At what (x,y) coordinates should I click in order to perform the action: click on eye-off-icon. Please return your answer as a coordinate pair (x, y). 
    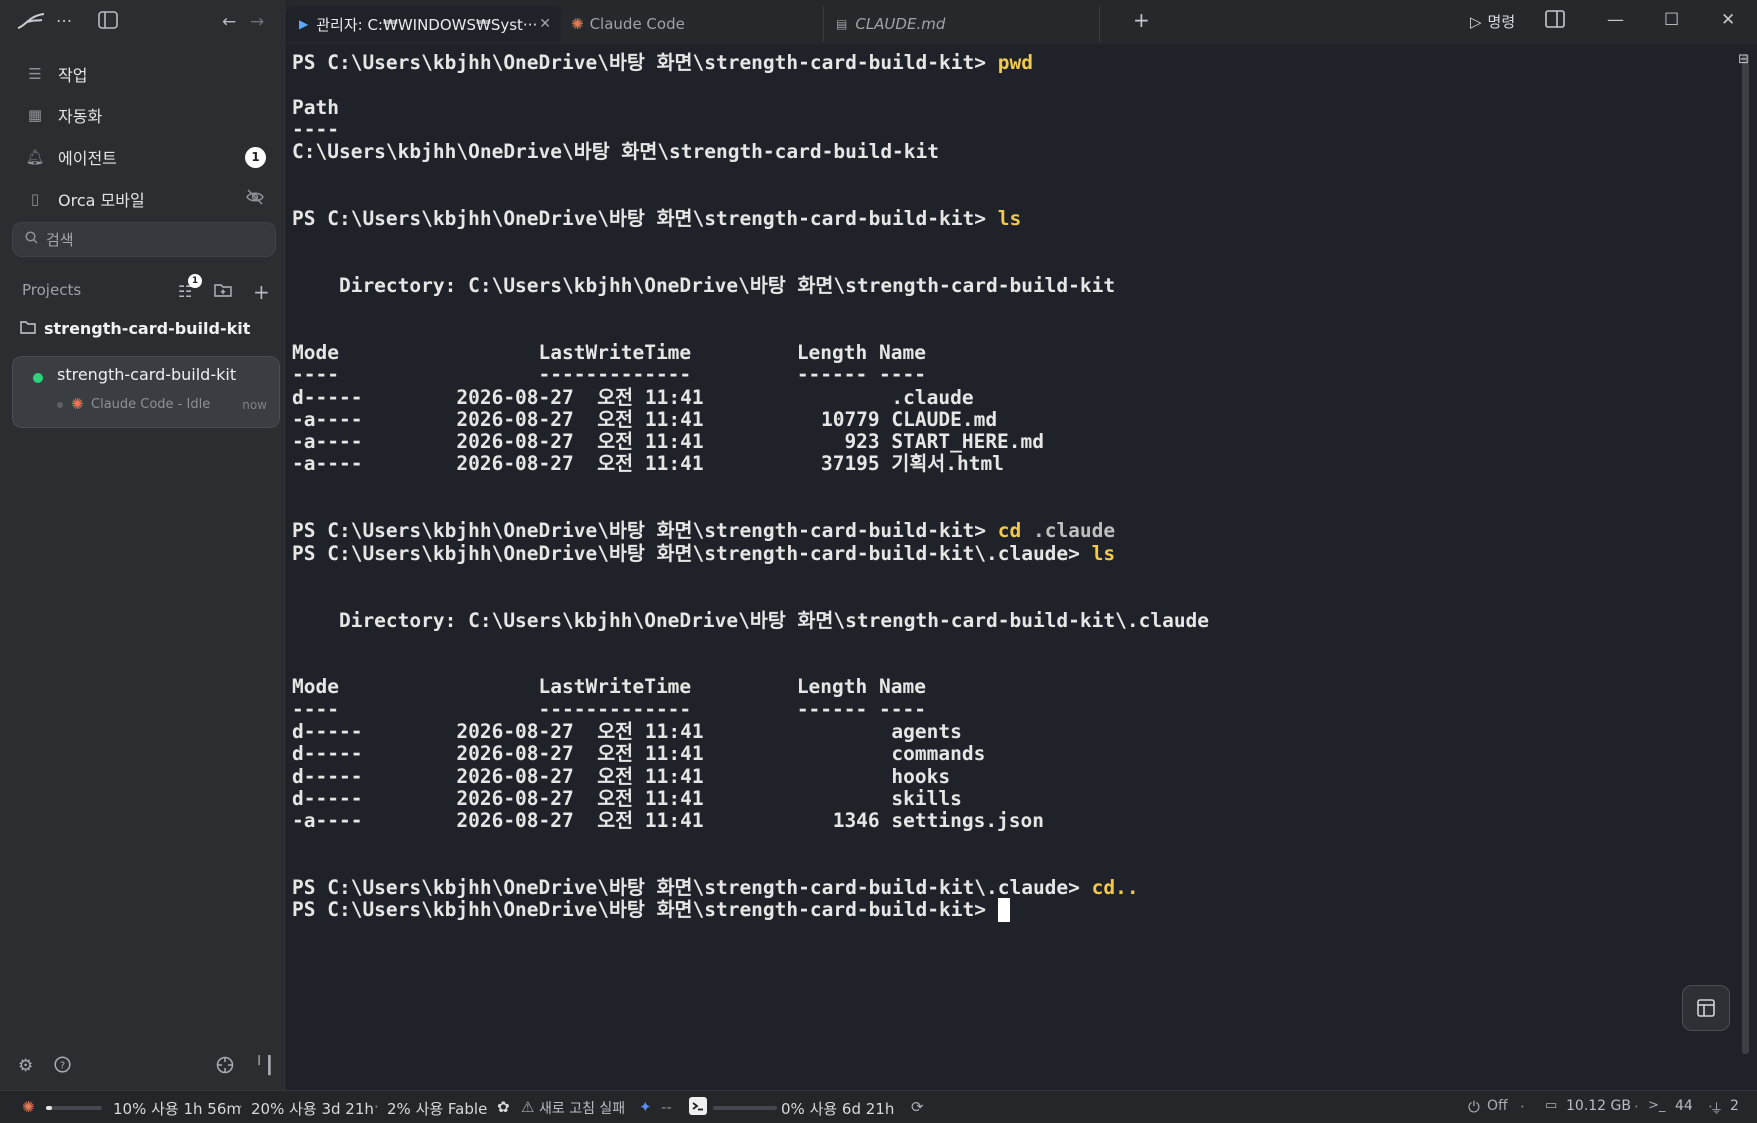
    Looking at the image, I should click on (255, 199).